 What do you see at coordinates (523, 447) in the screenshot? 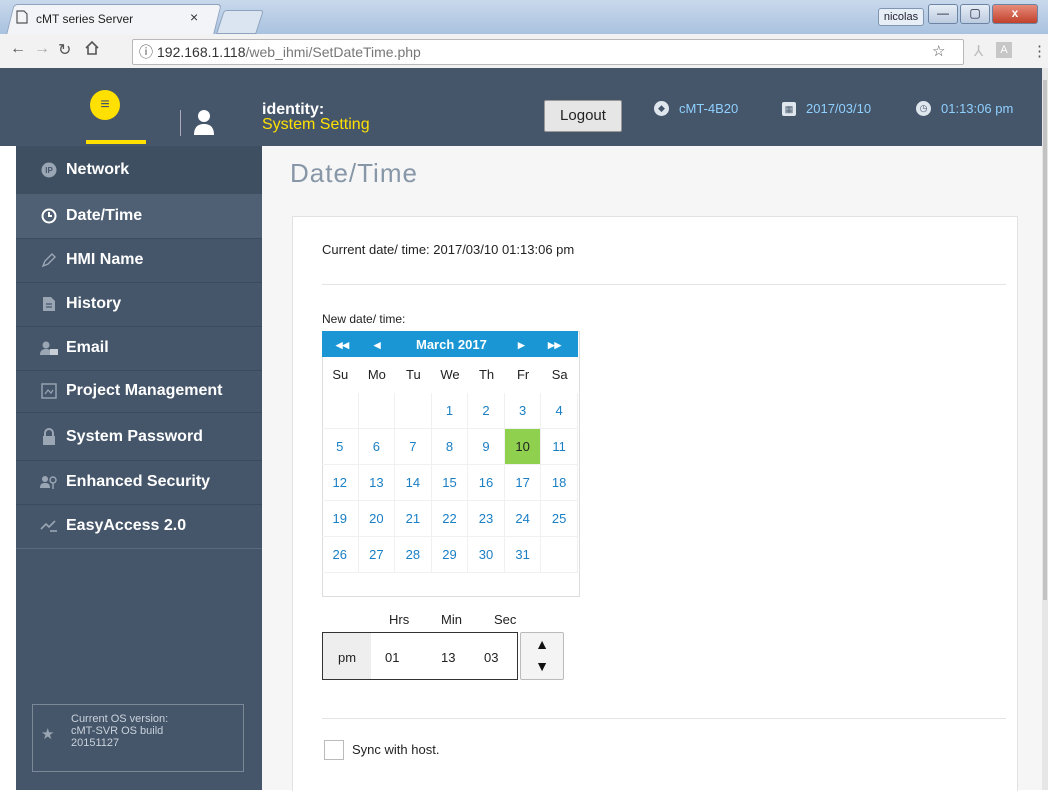
I see `calendar-day: 10` at bounding box center [523, 447].